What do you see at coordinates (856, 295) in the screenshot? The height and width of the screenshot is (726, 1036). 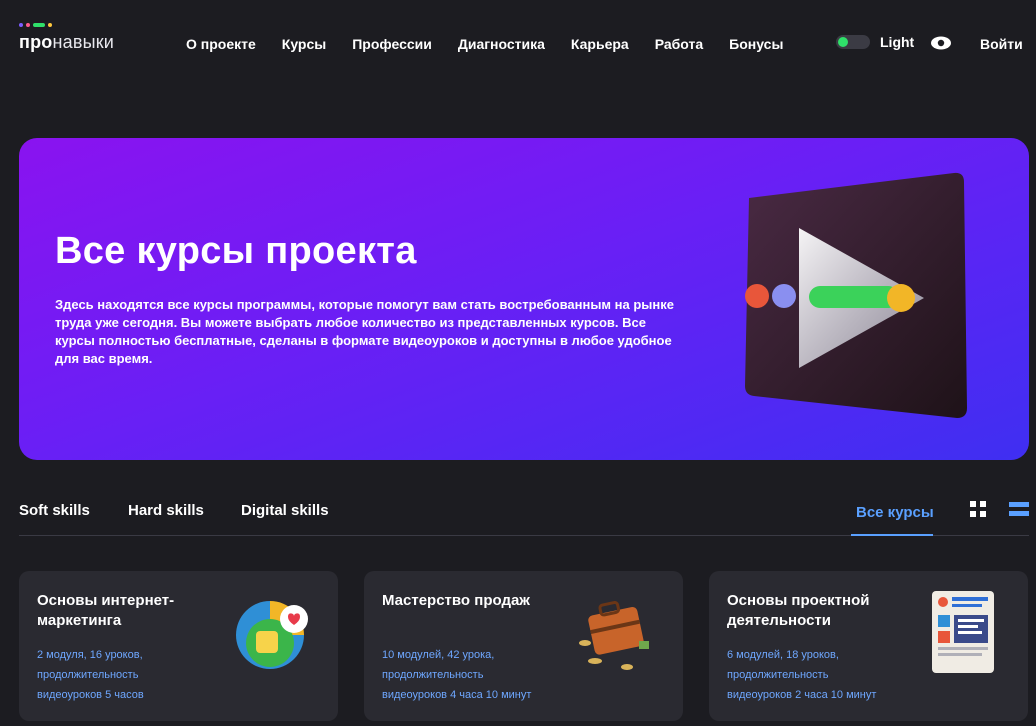 I see `play-icon` at bounding box center [856, 295].